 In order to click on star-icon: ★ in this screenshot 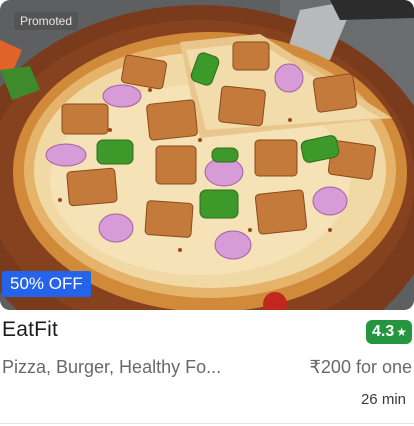, I will do `click(401, 332)`.